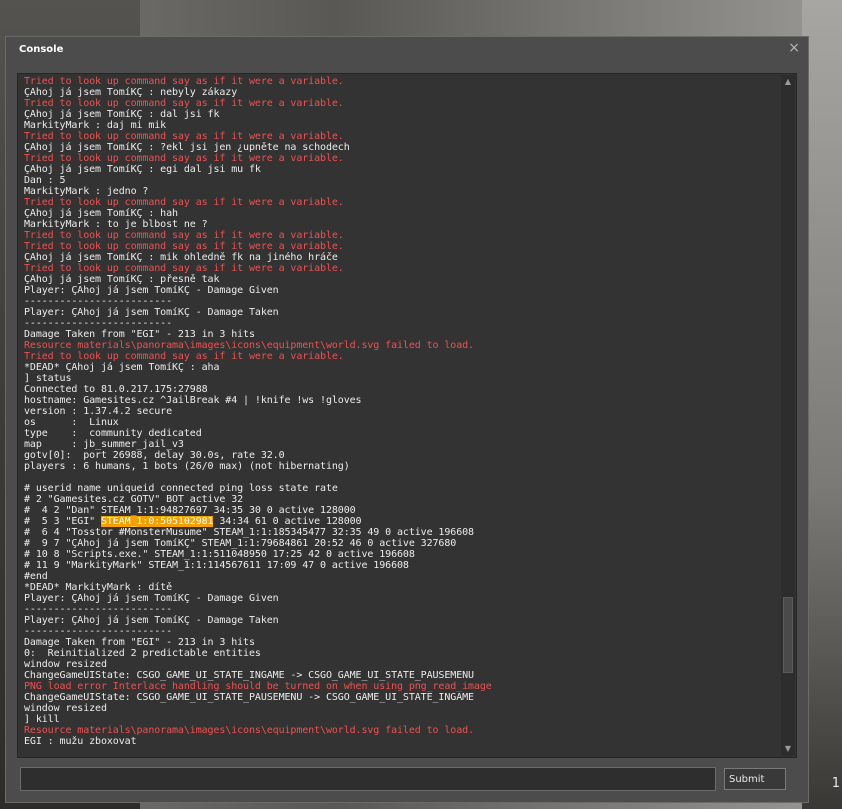 This screenshot has width=842, height=809. Describe the element at coordinates (788, 749) in the screenshot. I see `scroll-down-icon: ▼` at that location.